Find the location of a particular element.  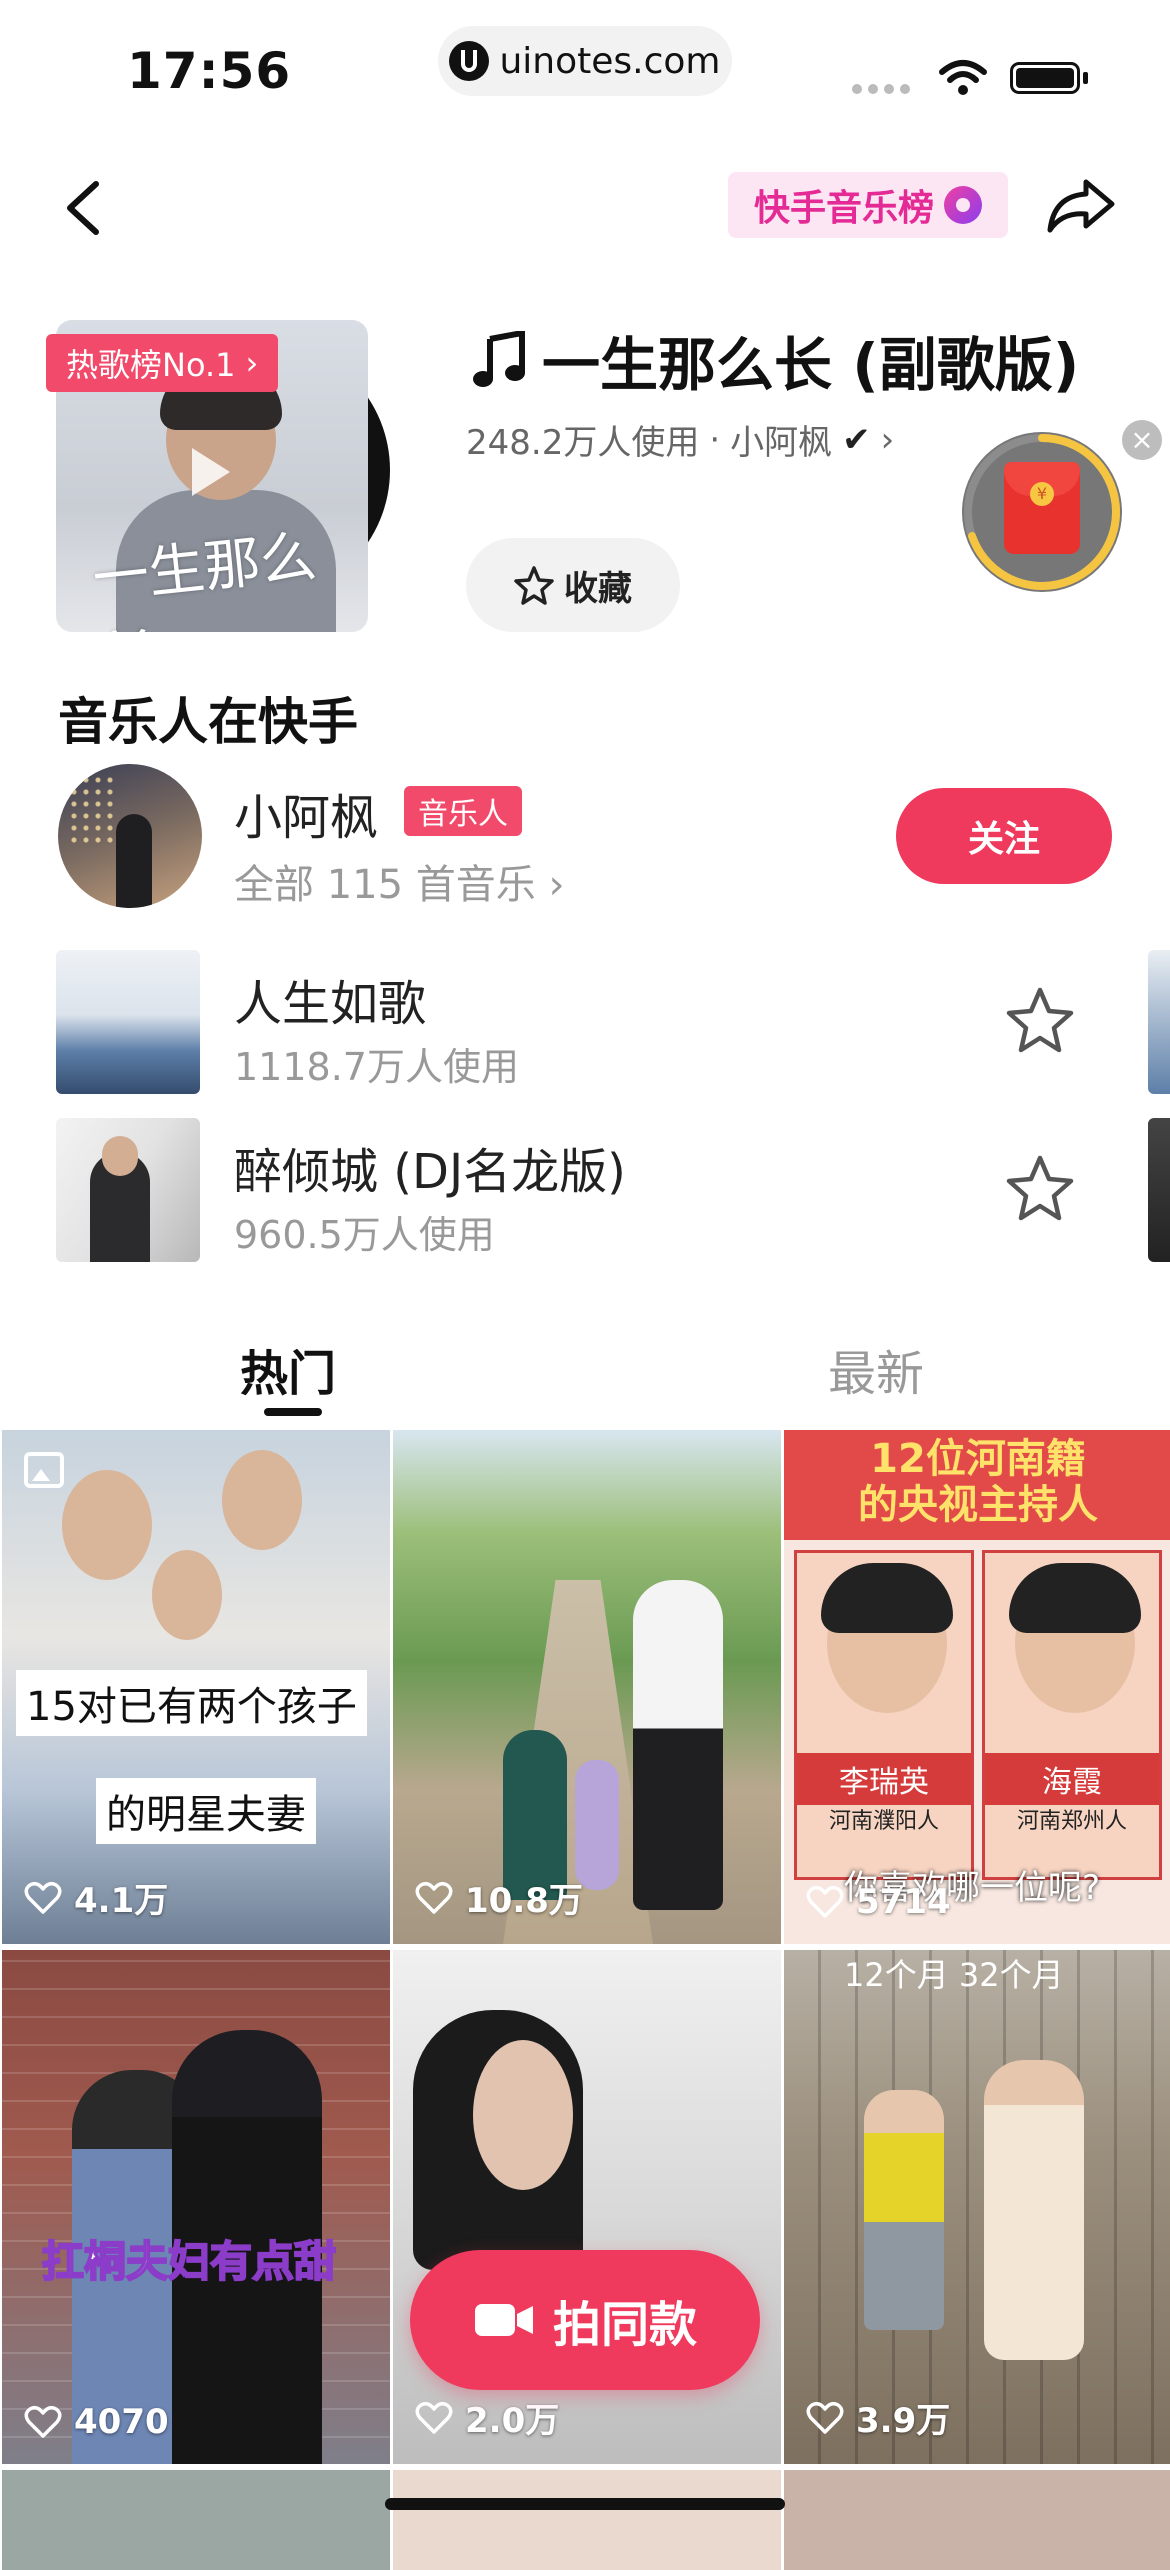

camera-icon is located at coordinates (503, 2320).